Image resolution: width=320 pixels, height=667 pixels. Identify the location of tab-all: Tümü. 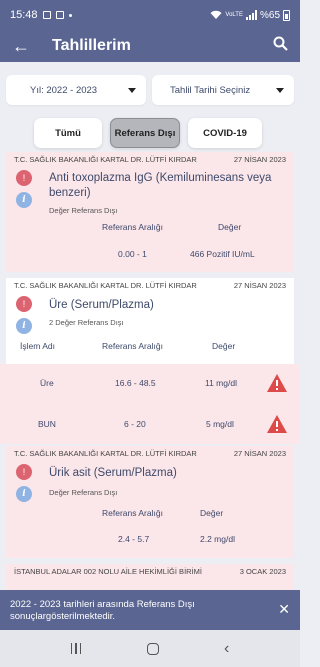
(68, 133).